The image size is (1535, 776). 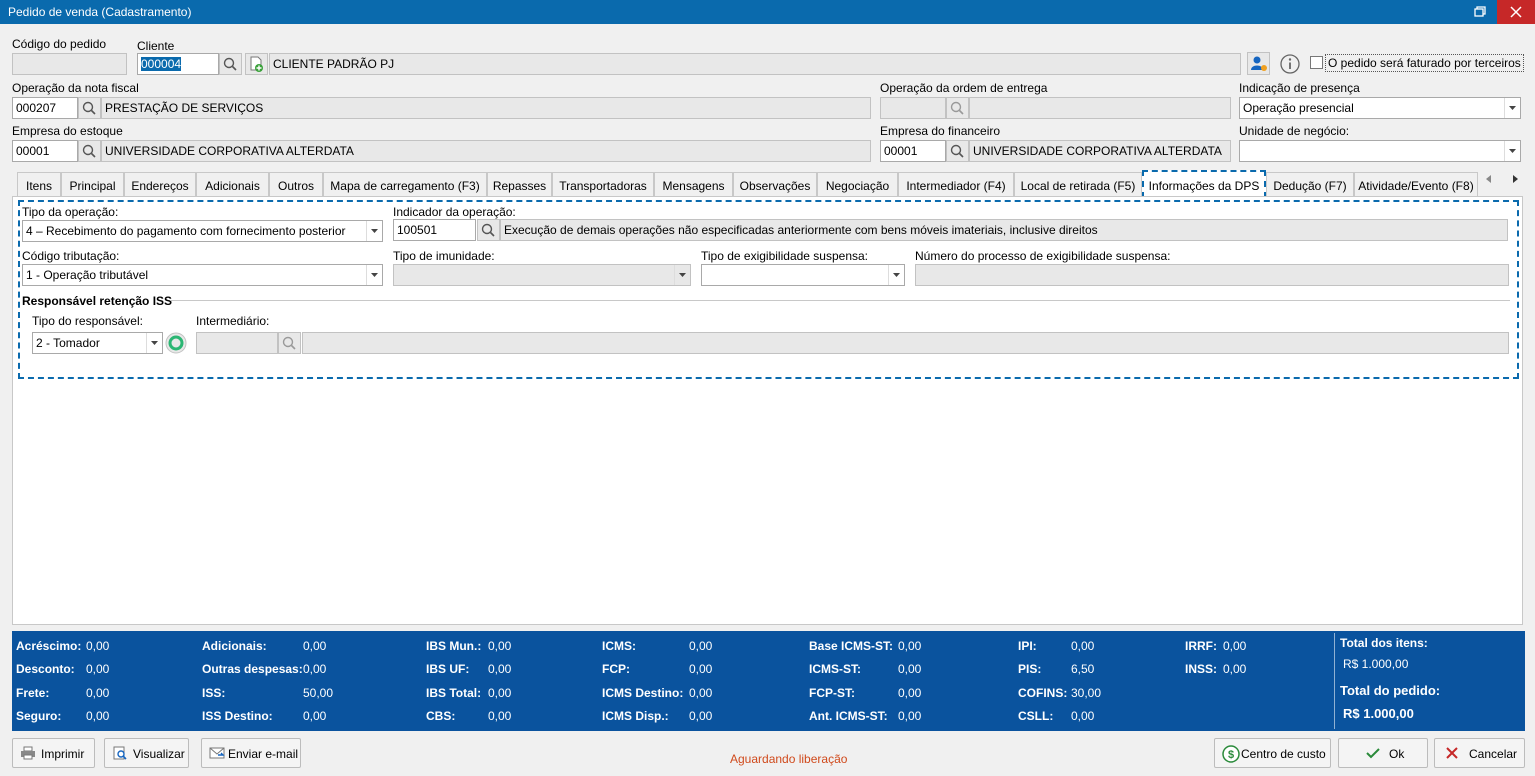 I want to click on tipo-resp-label: Tipo do responsável:, so click(x=87, y=321).